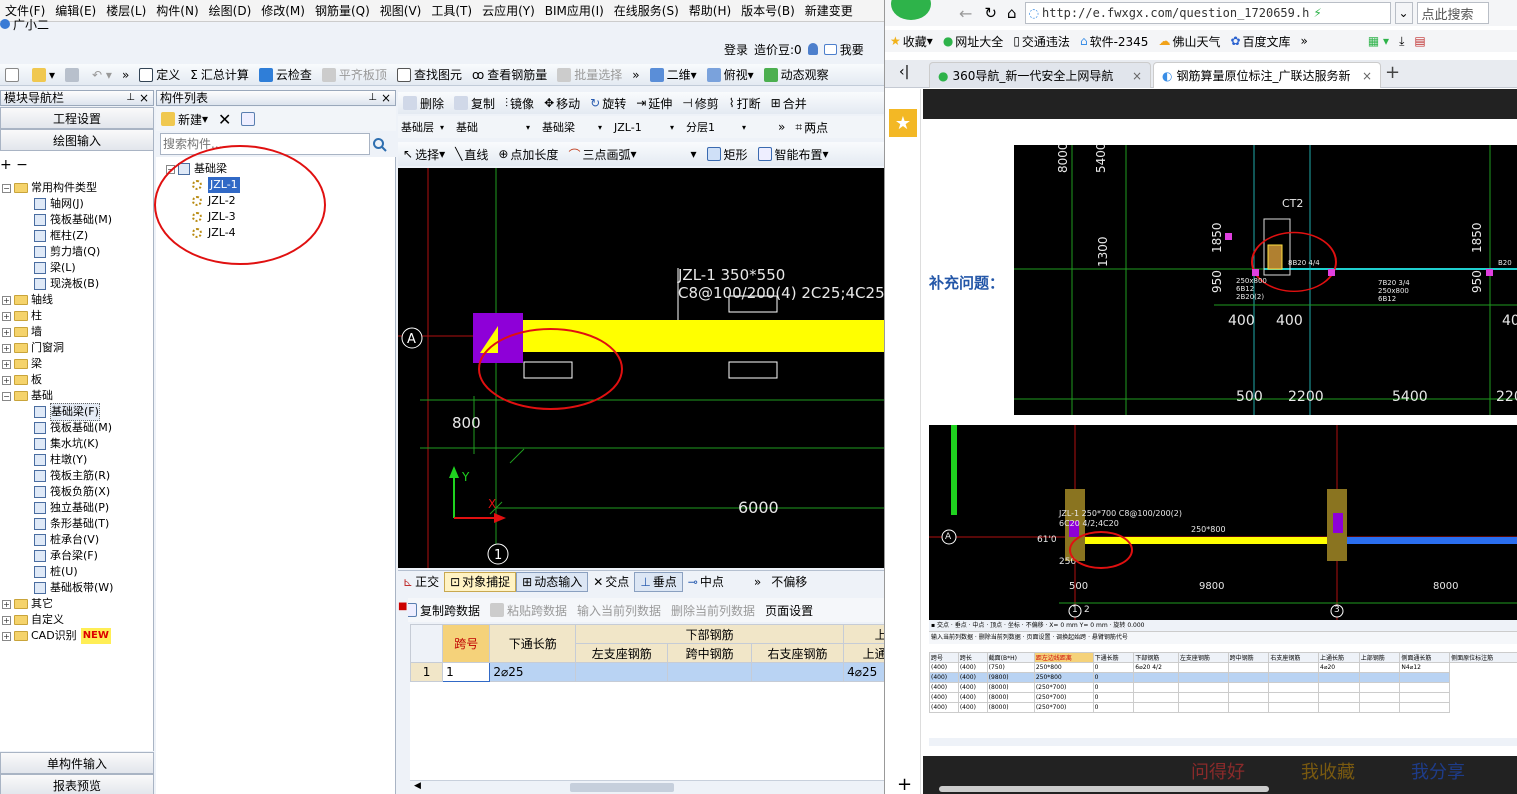 The height and width of the screenshot is (794, 1517). Describe the element at coordinates (622, 672) in the screenshot. I see `cell-left-seat` at that location.